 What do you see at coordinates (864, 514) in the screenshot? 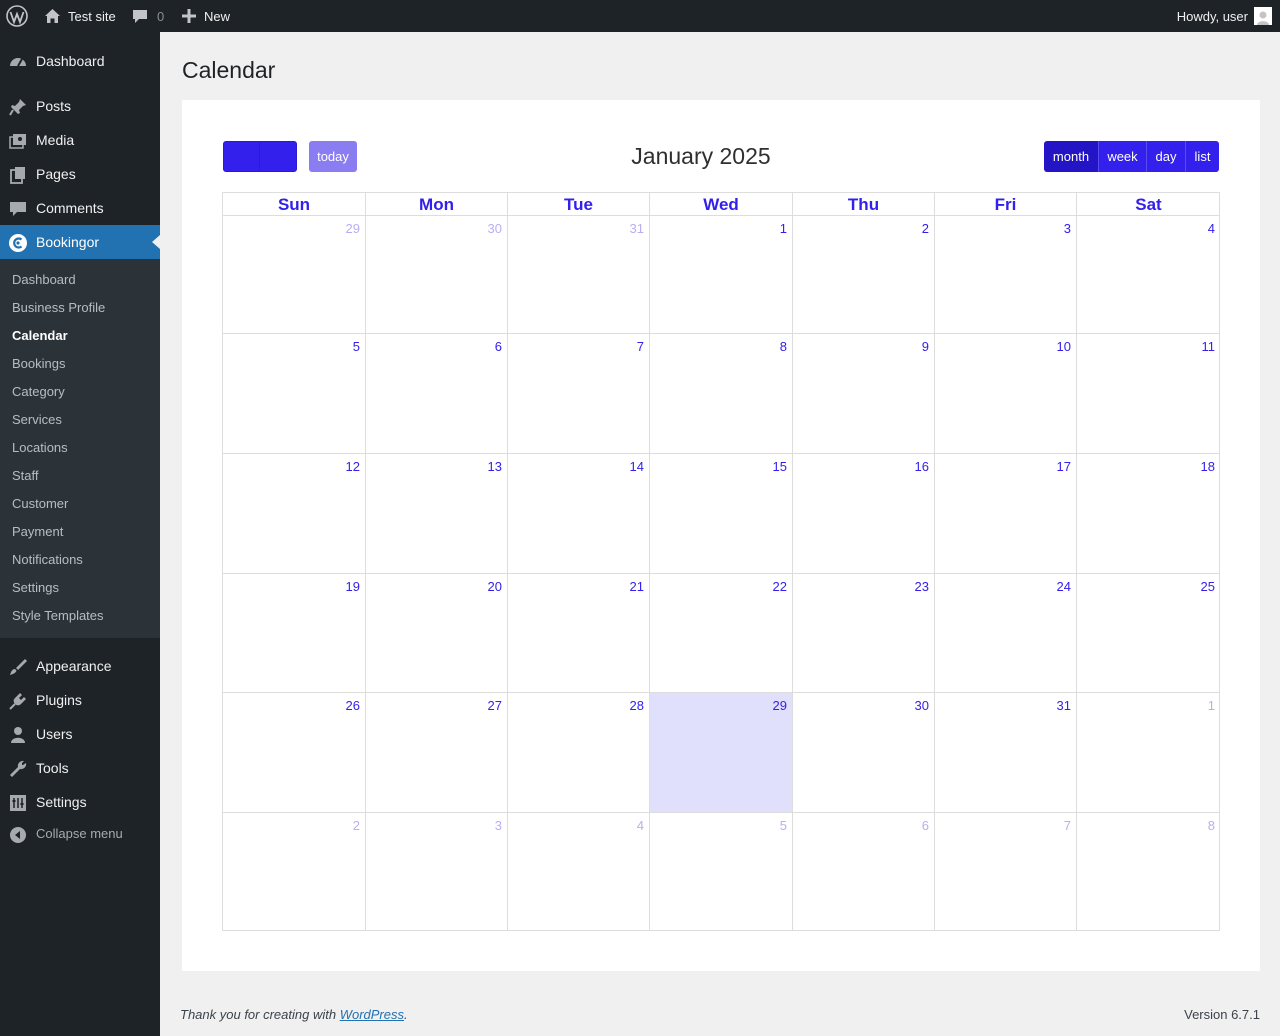
I see `day-cell: 16` at bounding box center [864, 514].